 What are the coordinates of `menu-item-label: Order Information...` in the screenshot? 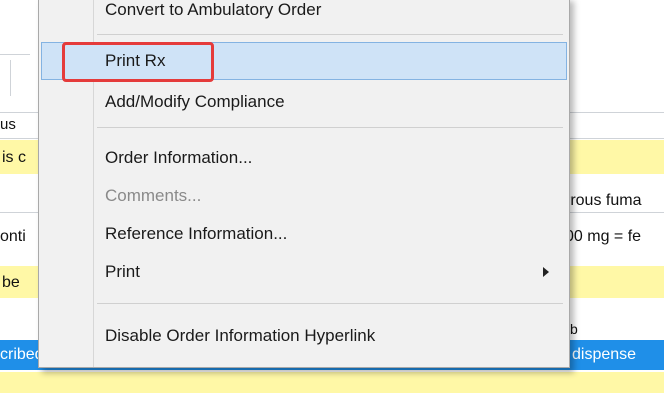 It's located at (179, 157).